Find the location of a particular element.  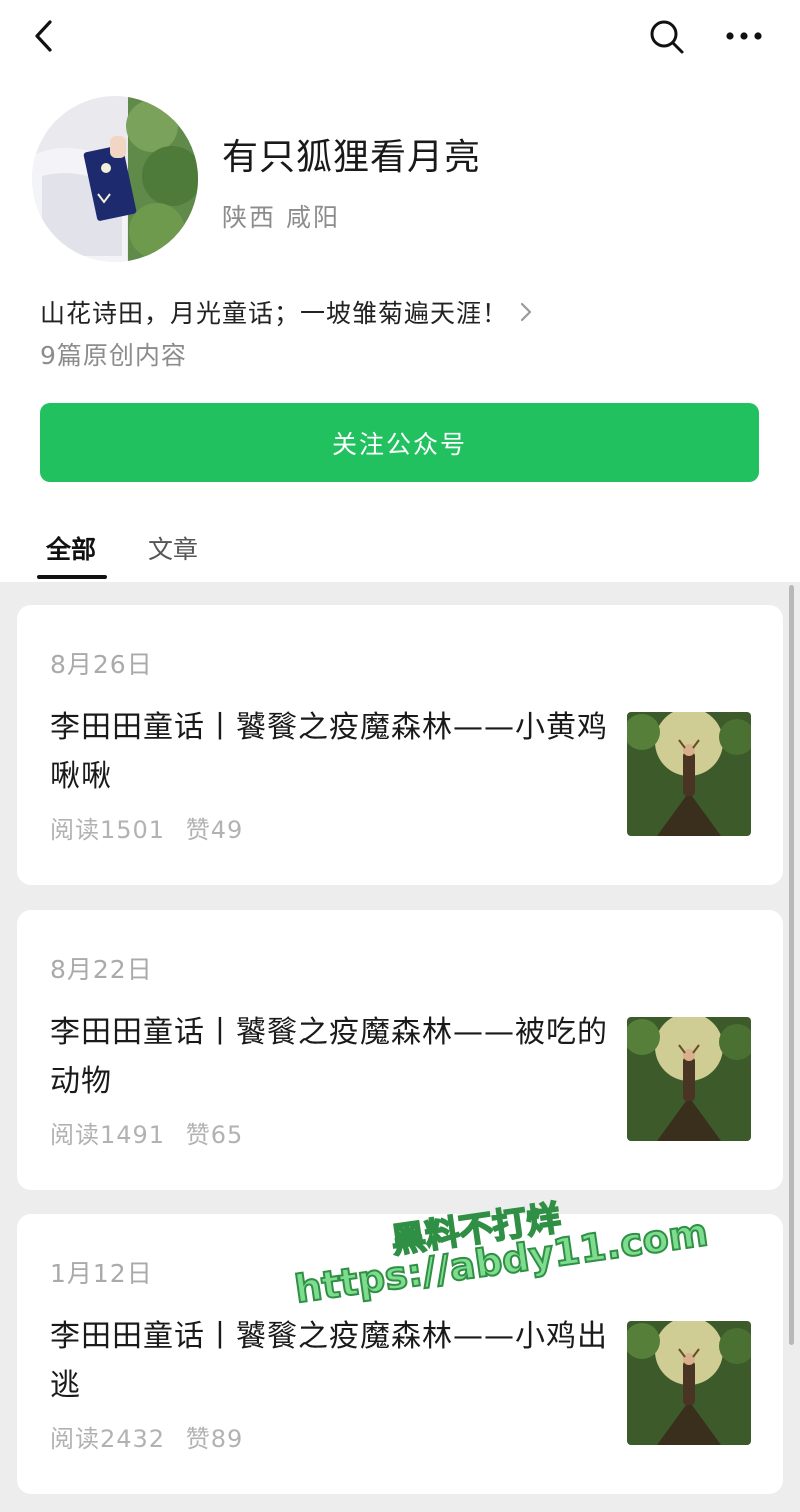

follow-button: 关注公众号 is located at coordinates (399, 442).